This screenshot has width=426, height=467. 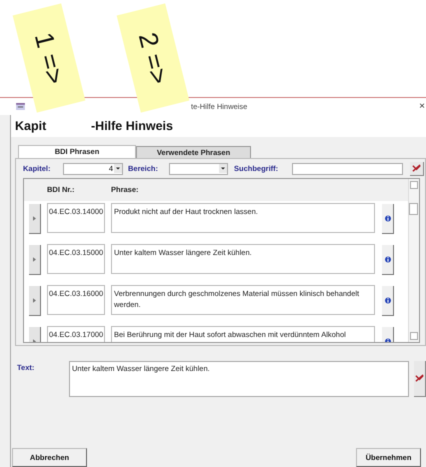 What do you see at coordinates (49, 58) in the screenshot?
I see `sticky-note: 1 =>` at bounding box center [49, 58].